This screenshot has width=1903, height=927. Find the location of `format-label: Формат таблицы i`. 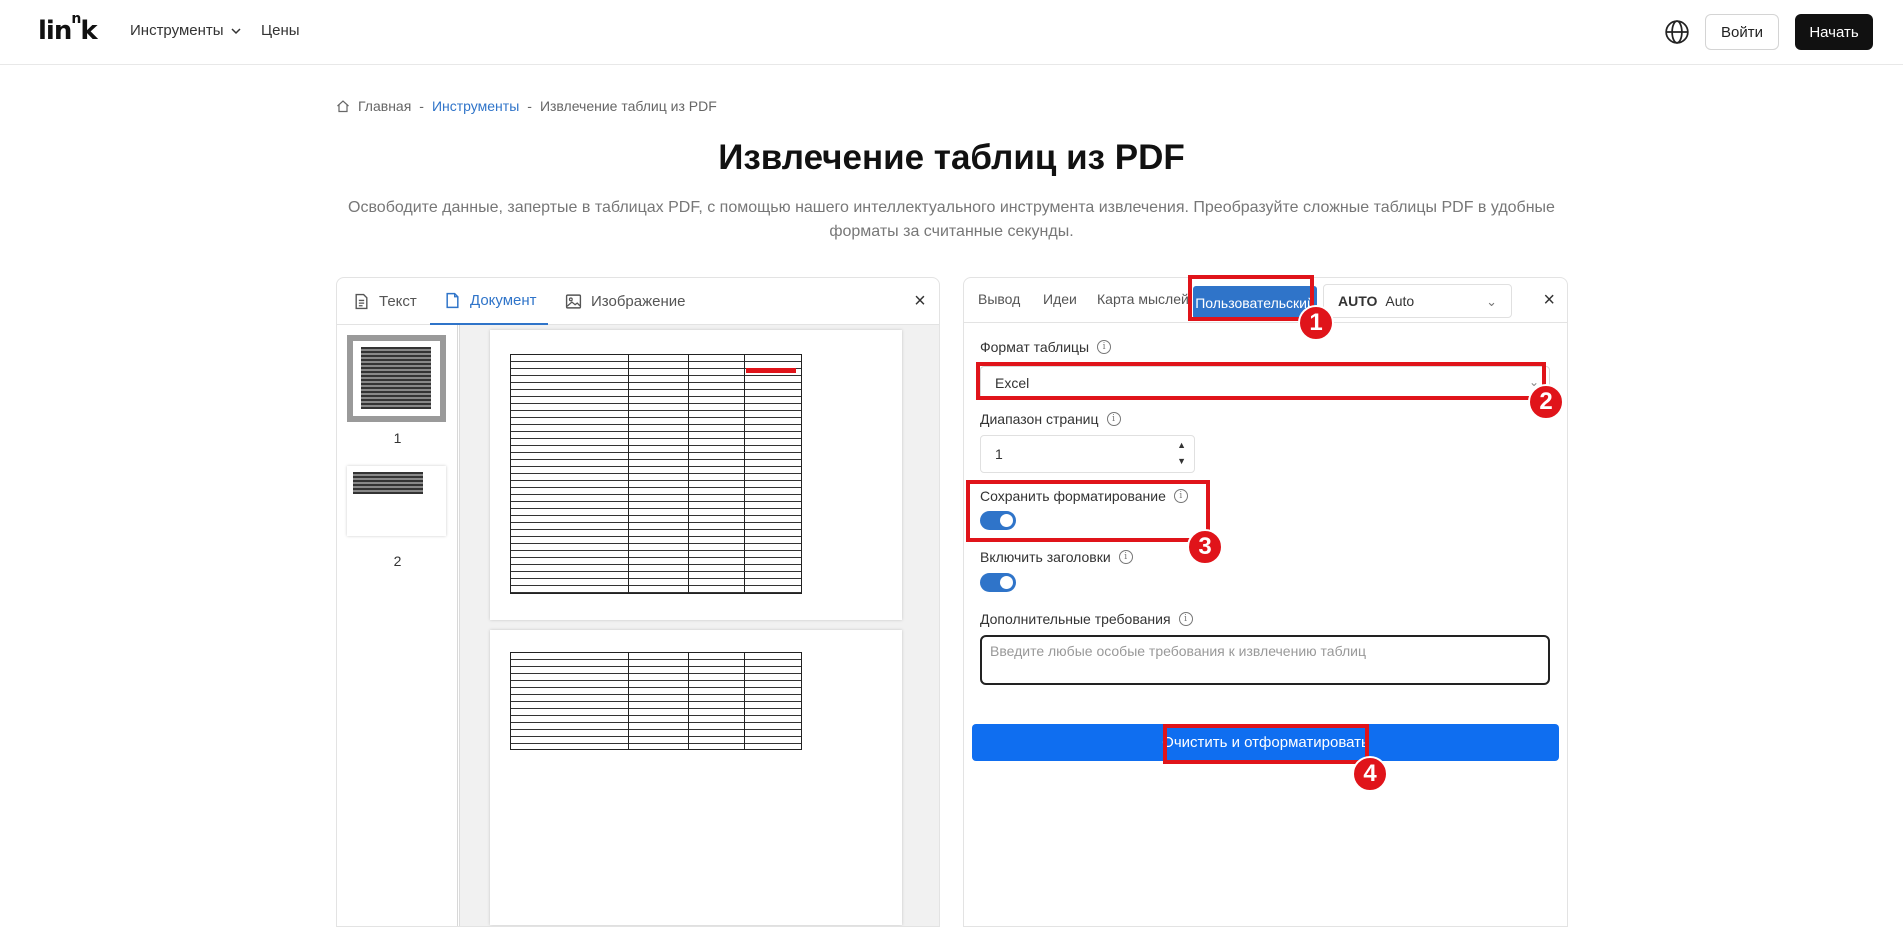

format-label: Формат таблицы i is located at coordinates (1046, 347).